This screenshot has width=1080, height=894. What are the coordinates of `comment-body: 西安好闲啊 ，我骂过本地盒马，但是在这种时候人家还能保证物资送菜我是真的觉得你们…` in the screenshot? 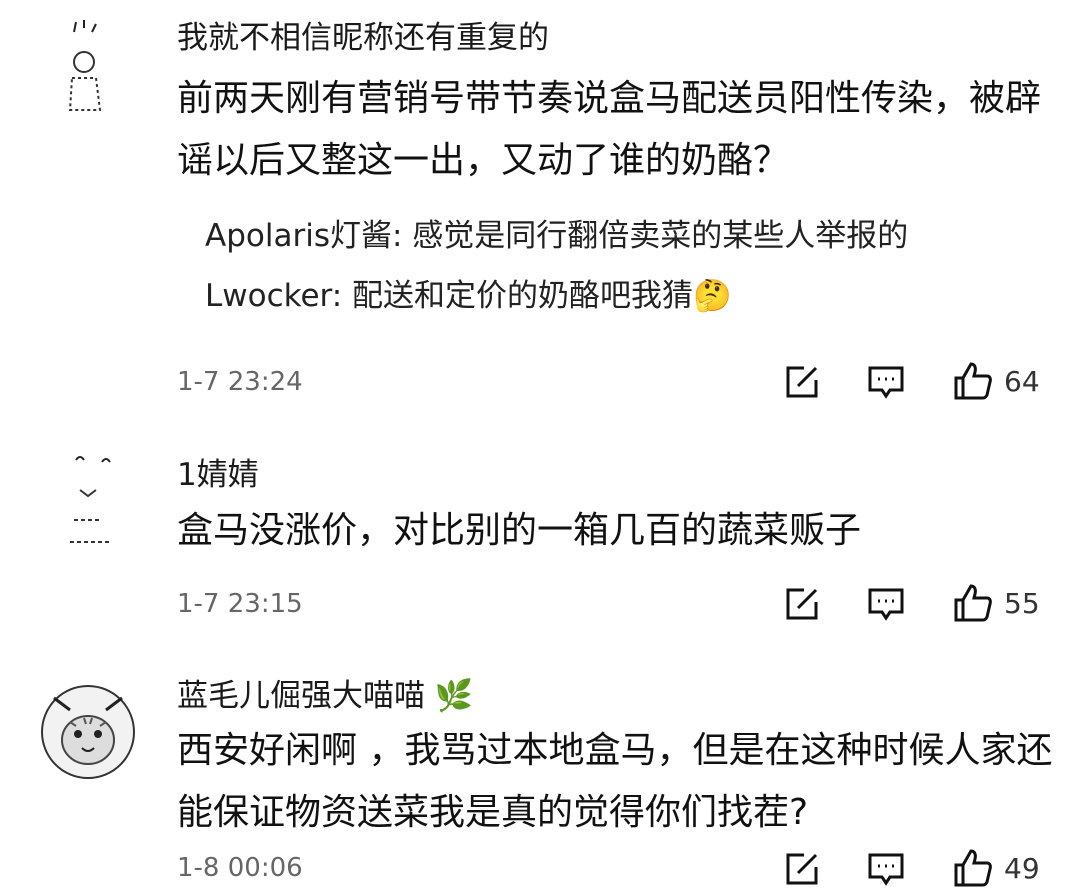 It's located at (615, 781).